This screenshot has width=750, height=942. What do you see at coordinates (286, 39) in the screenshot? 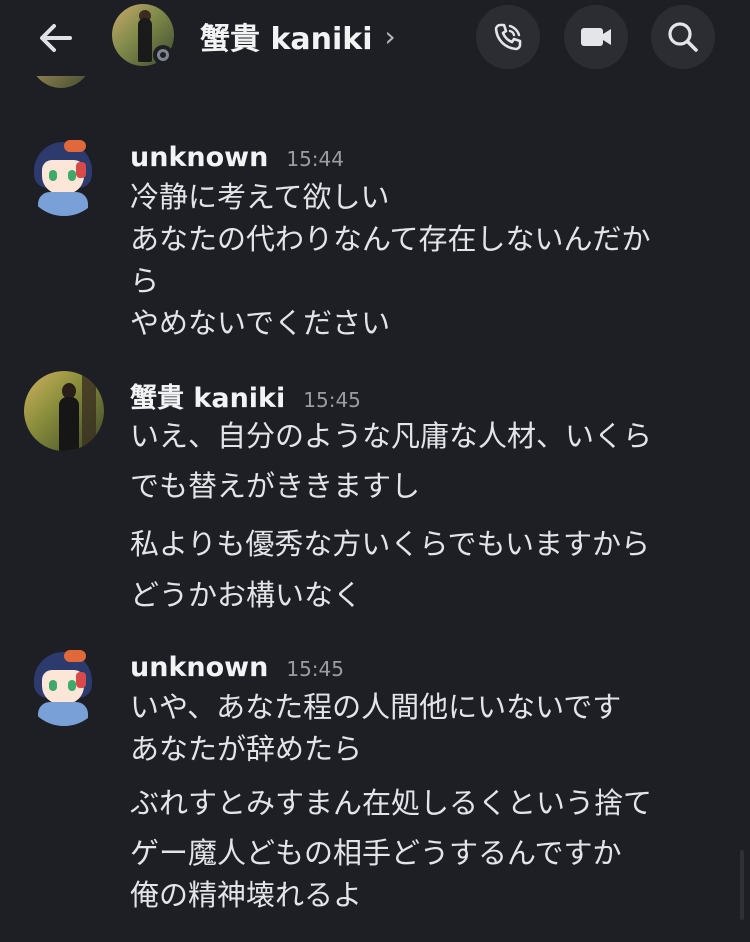
I see `channel-title-text: 蟹貴 kaniki` at bounding box center [286, 39].